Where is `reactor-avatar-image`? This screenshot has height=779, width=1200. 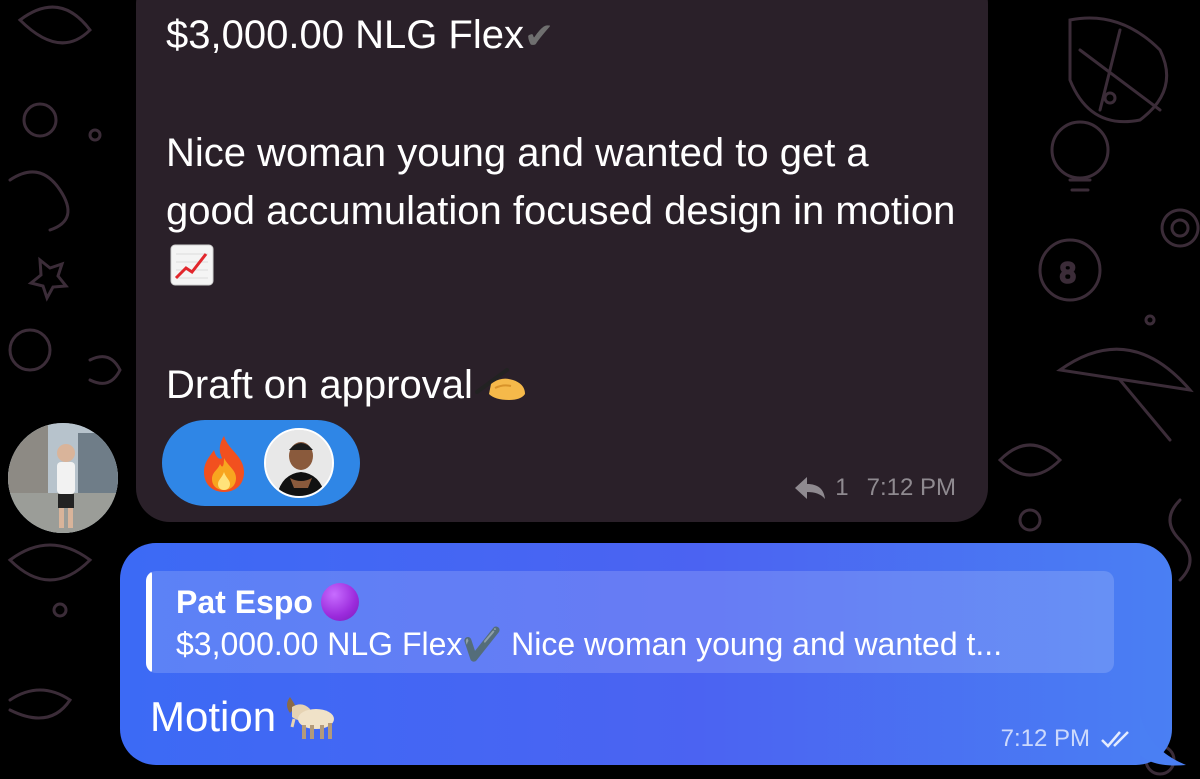 reactor-avatar-image is located at coordinates (299, 463).